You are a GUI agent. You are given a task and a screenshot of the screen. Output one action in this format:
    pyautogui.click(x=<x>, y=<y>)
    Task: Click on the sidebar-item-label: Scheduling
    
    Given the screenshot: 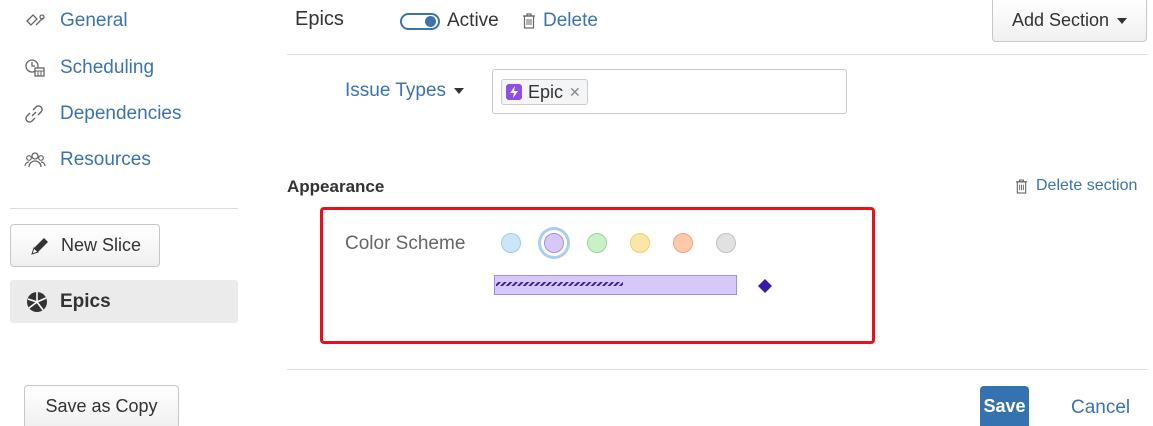 What is the action you would take?
    pyautogui.click(x=107, y=67)
    